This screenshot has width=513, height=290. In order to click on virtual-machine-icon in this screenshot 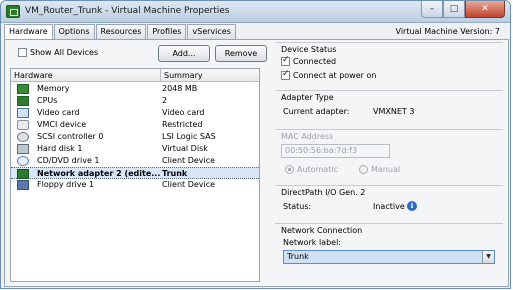, I will do `click(13, 11)`.